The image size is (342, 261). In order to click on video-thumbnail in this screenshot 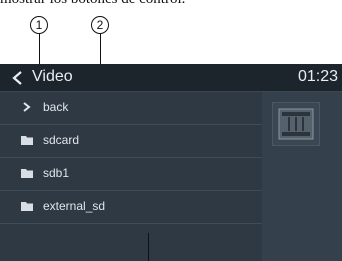, I will do `click(296, 124)`.